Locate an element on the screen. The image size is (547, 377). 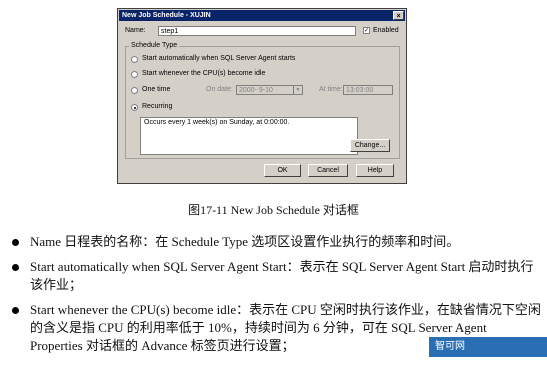
at-time-field: 13:03:00 is located at coordinates (368, 90).